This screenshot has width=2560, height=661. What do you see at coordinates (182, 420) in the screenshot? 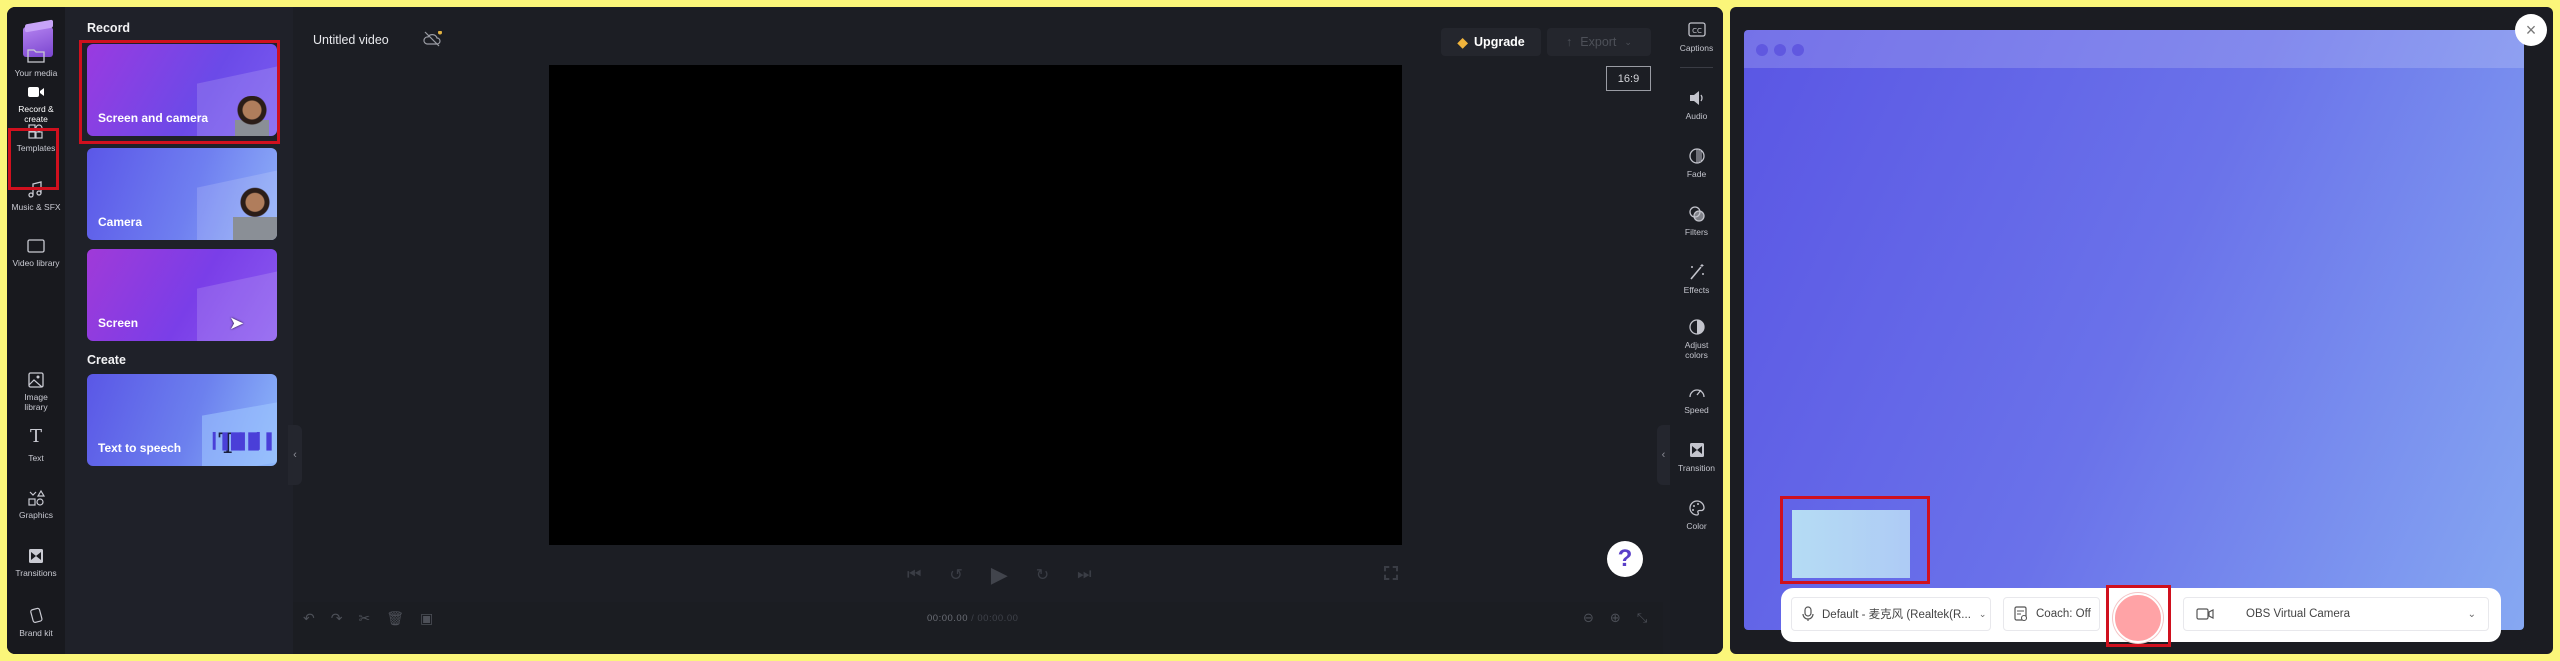
I see `card-text-to-speech: T ▎▌█▌█▎▌ Text to speech` at bounding box center [182, 420].